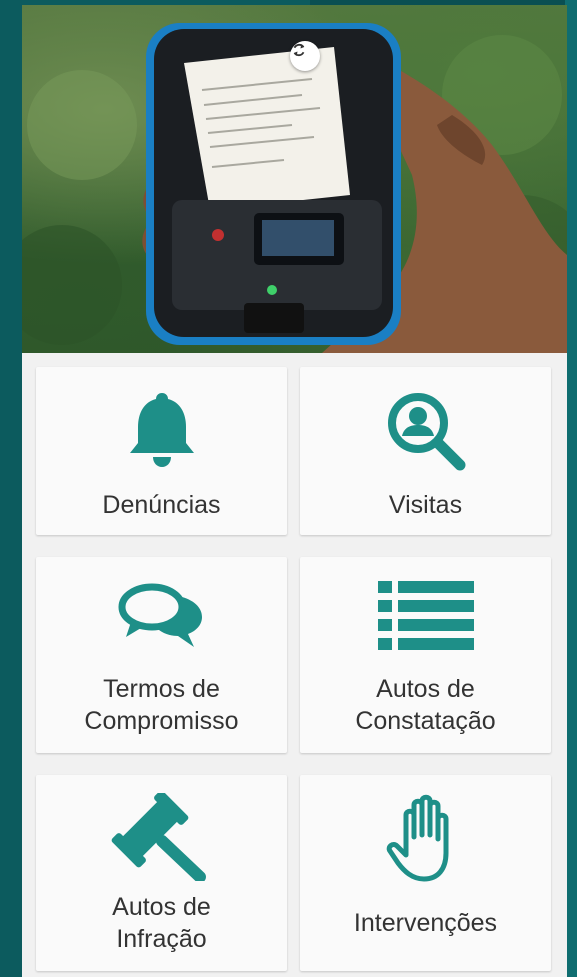 The height and width of the screenshot is (977, 577). I want to click on chat-bubbles-icon, so click(161, 615).